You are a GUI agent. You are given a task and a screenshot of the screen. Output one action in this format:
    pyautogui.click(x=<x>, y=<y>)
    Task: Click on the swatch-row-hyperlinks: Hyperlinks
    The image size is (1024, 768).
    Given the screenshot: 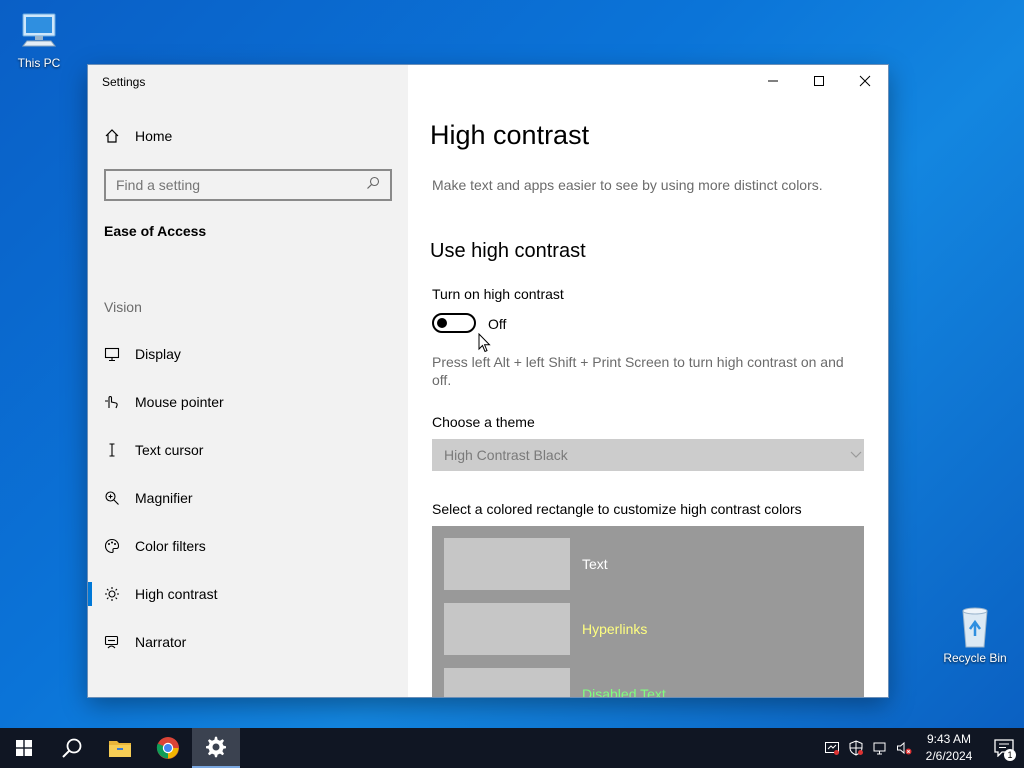 What is the action you would take?
    pyautogui.click(x=545, y=629)
    